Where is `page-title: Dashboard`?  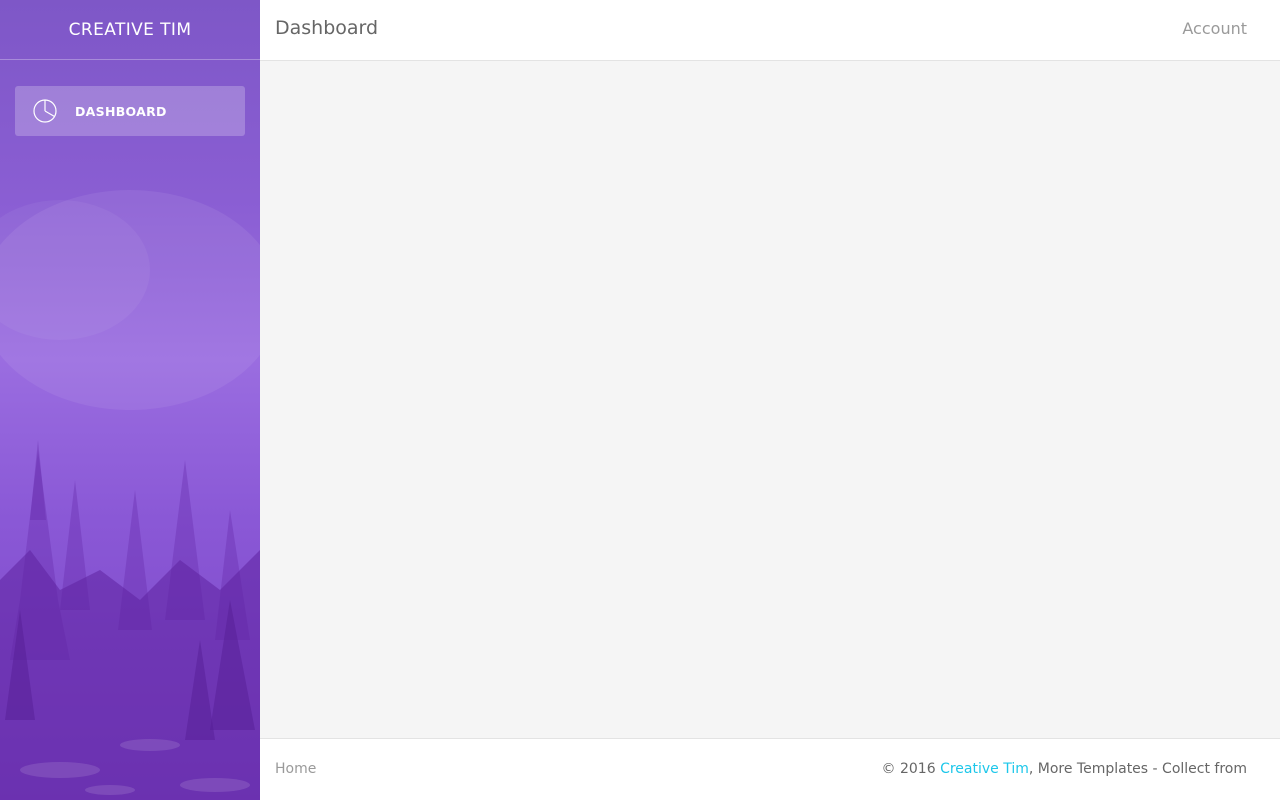 page-title: Dashboard is located at coordinates (326, 28).